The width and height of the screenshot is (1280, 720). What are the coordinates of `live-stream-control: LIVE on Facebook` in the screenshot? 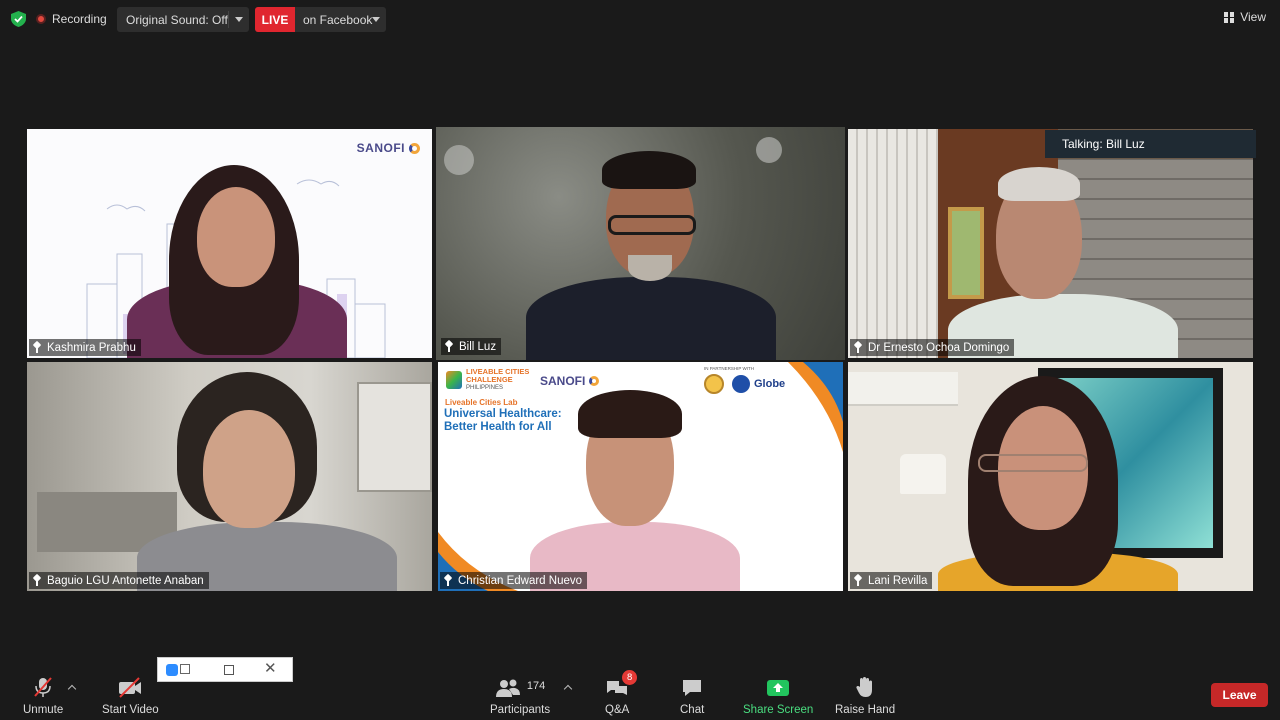 It's located at (320, 19).